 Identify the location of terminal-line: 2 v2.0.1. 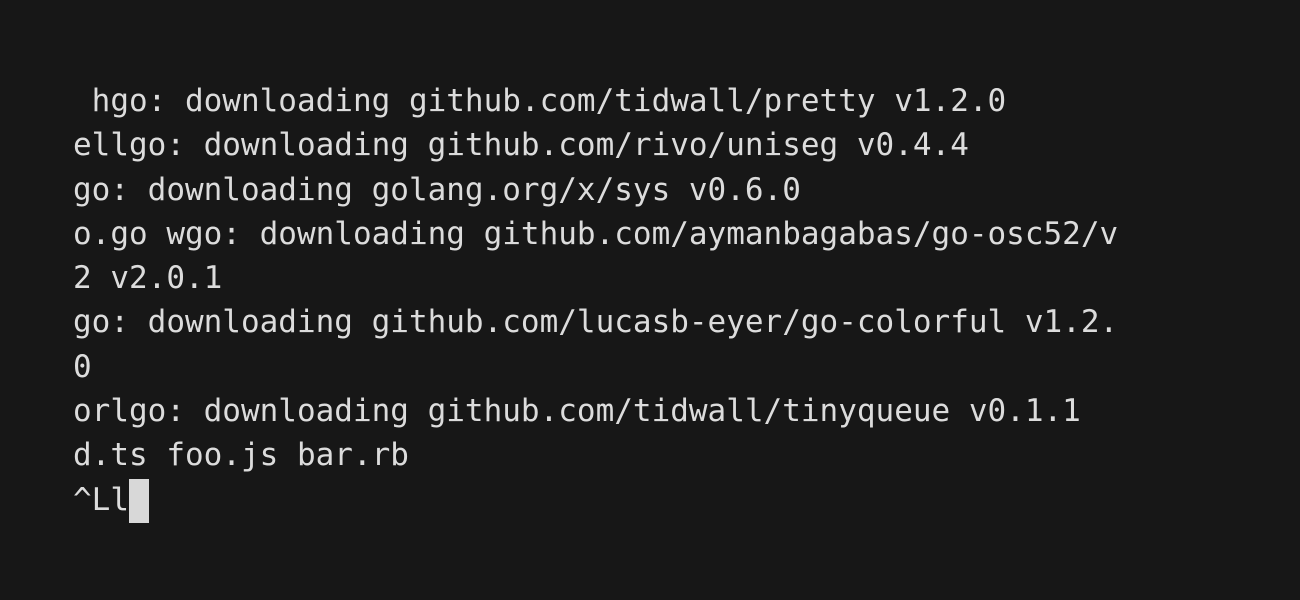
(148, 278).